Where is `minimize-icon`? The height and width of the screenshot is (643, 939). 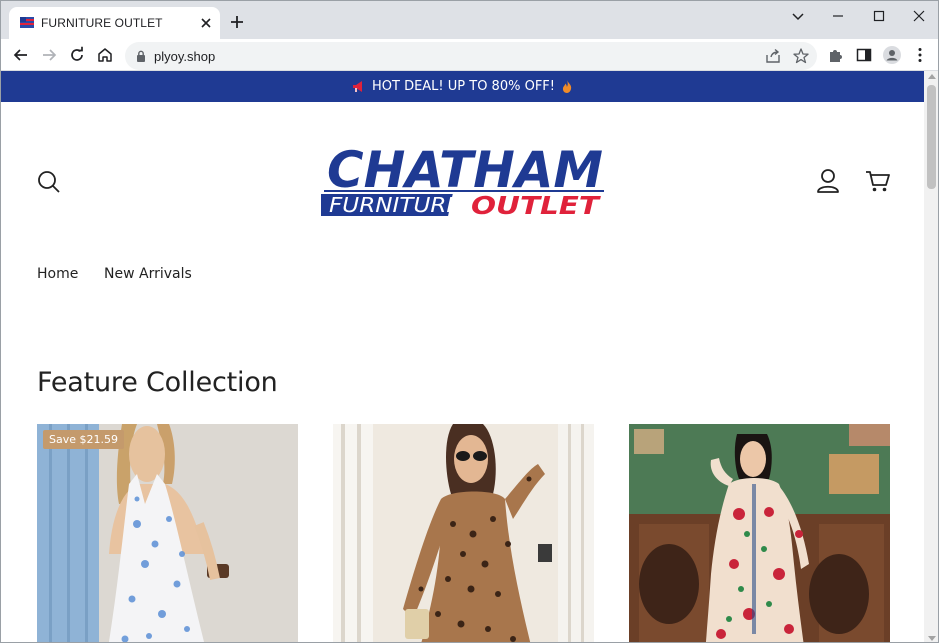
minimize-icon is located at coordinates (838, 16).